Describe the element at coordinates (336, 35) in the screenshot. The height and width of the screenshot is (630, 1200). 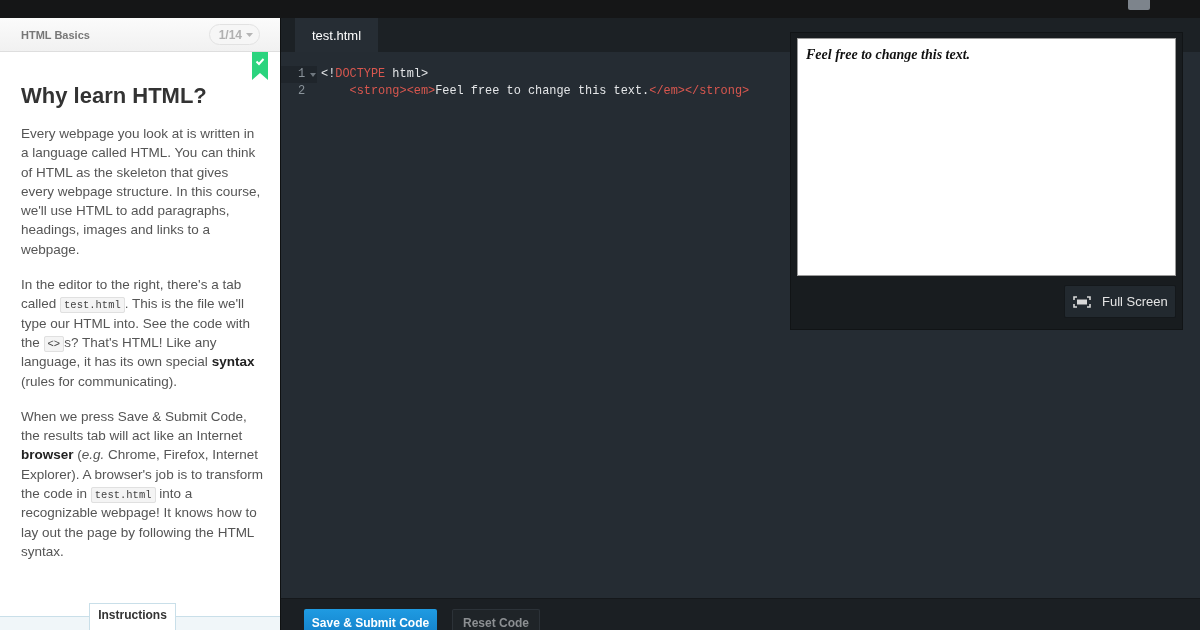
I see `file-tab: test.html` at that location.